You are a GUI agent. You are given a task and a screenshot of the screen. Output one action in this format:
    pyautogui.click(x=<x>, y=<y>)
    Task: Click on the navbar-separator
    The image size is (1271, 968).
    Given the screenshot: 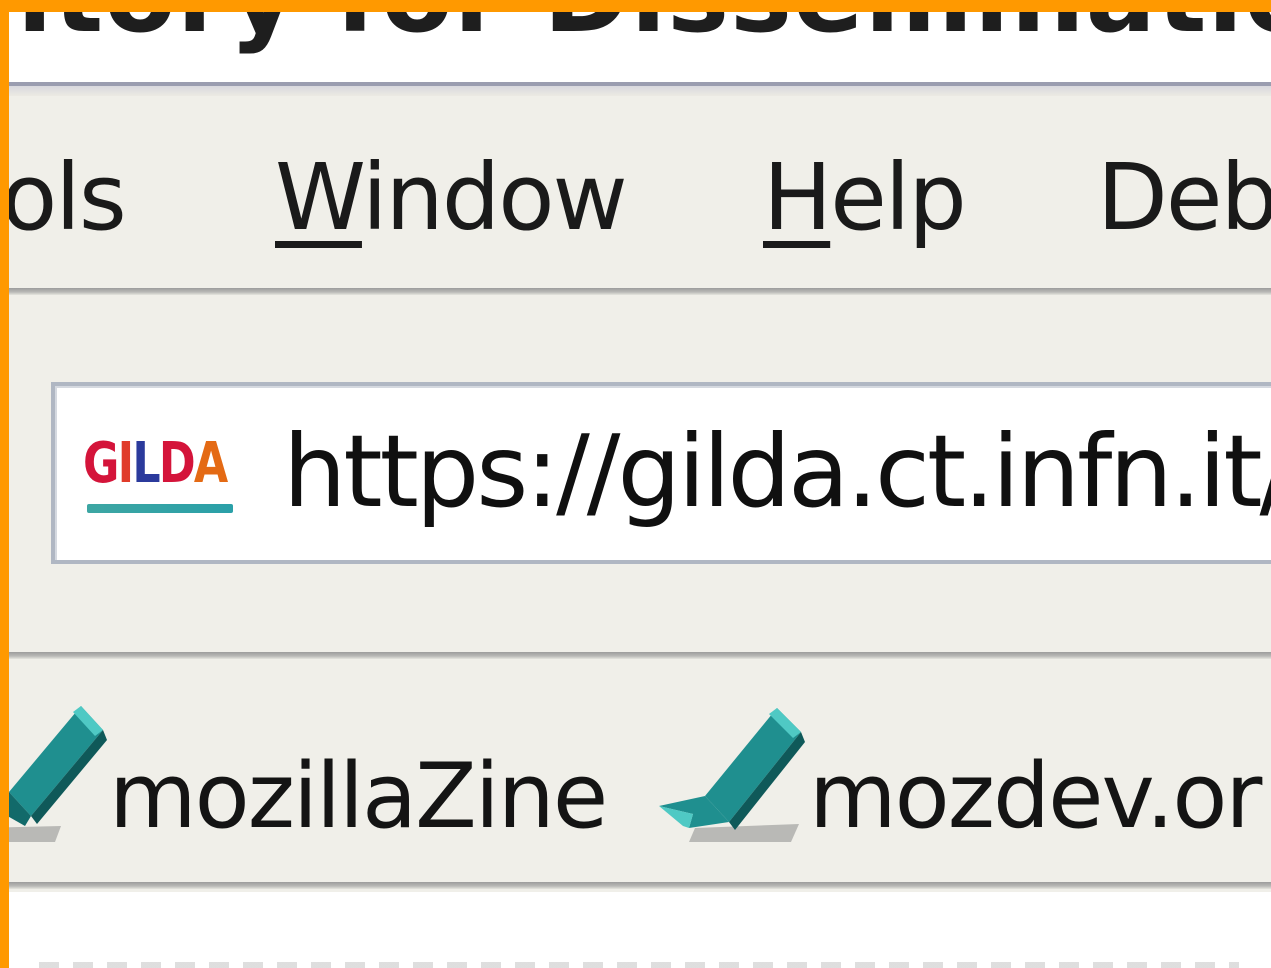 What is the action you would take?
    pyautogui.click(x=640, y=655)
    